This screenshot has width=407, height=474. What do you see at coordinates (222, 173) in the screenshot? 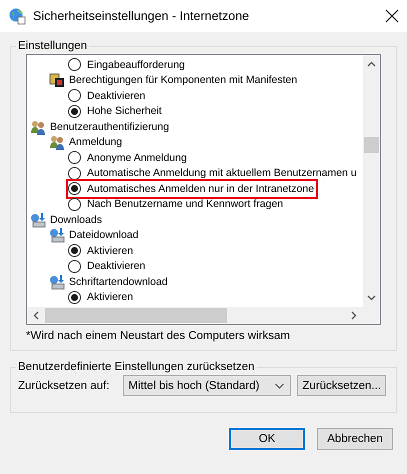
I see `option-label: Automatische Anmeldung mit aktuellem Benutzernamen u` at bounding box center [222, 173].